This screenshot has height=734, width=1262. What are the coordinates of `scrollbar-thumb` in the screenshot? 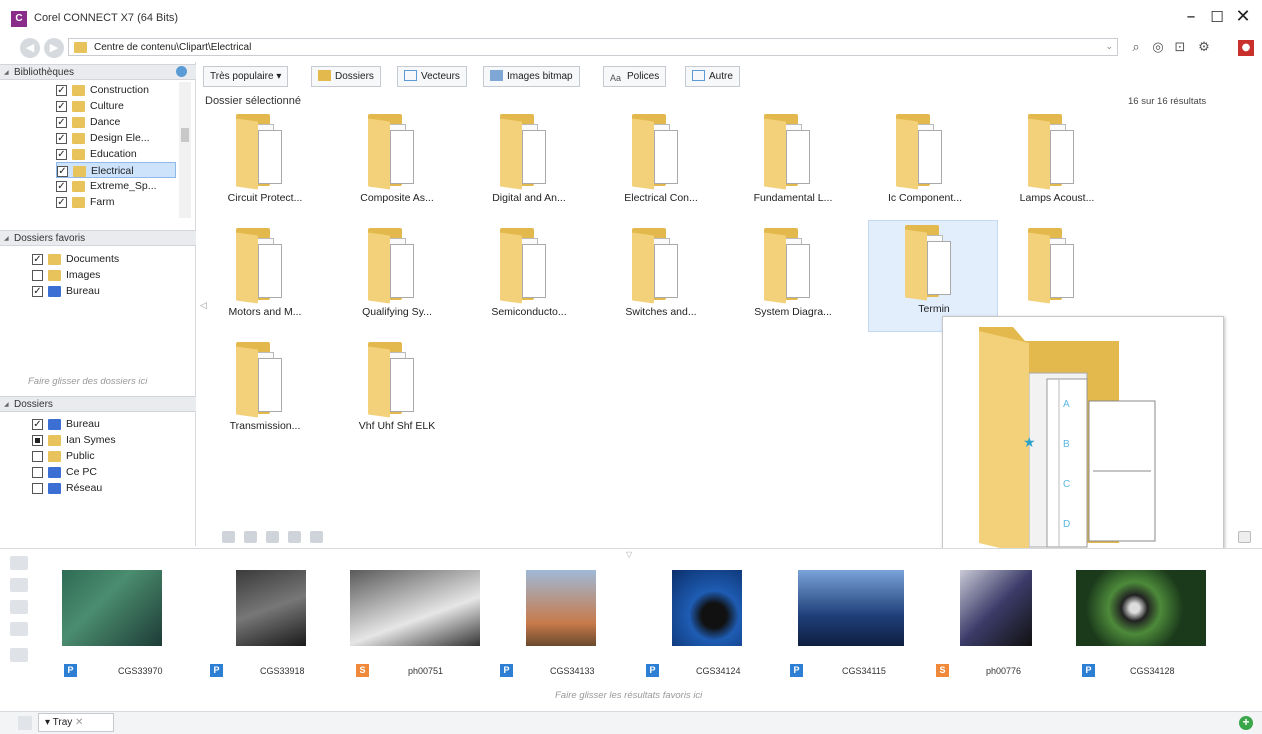 It's located at (185, 135).